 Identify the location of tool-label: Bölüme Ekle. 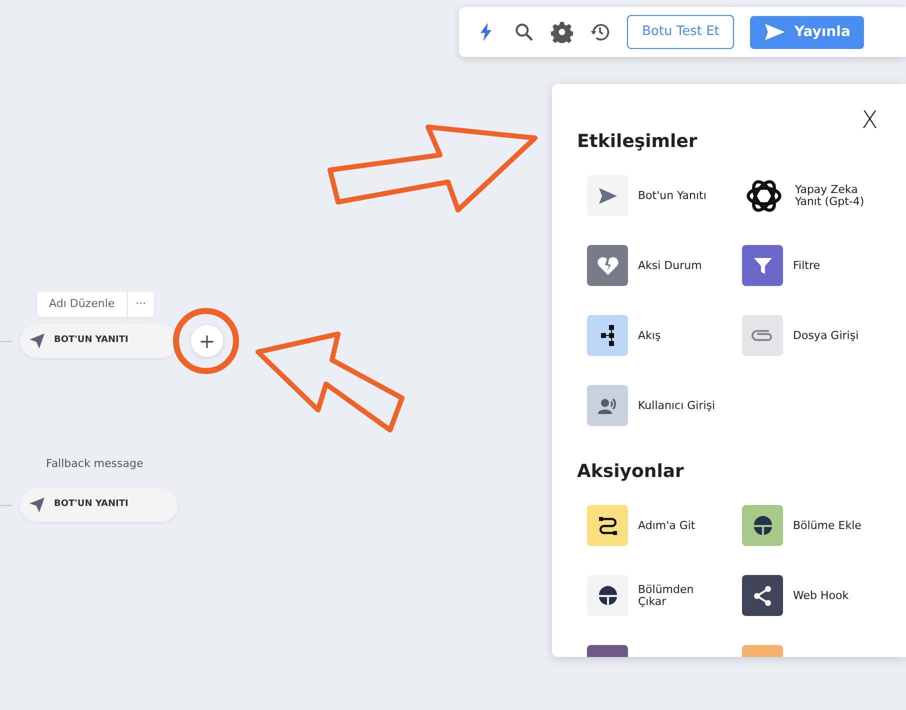
(827, 526).